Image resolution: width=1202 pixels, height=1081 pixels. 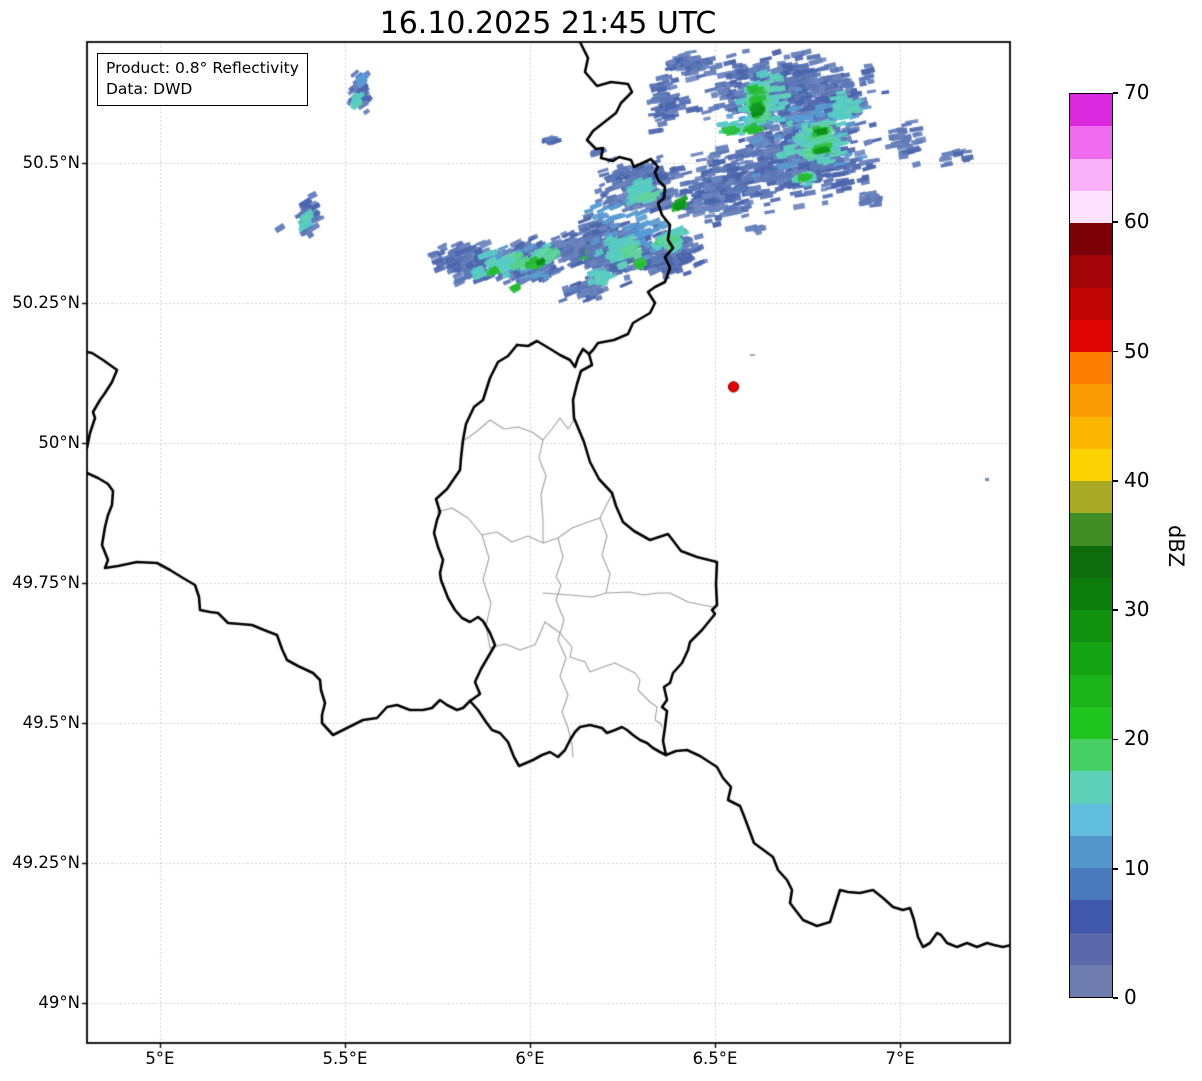 What do you see at coordinates (715, 1058) in the screenshot?
I see `x-tick-label: 6.5°E` at bounding box center [715, 1058].